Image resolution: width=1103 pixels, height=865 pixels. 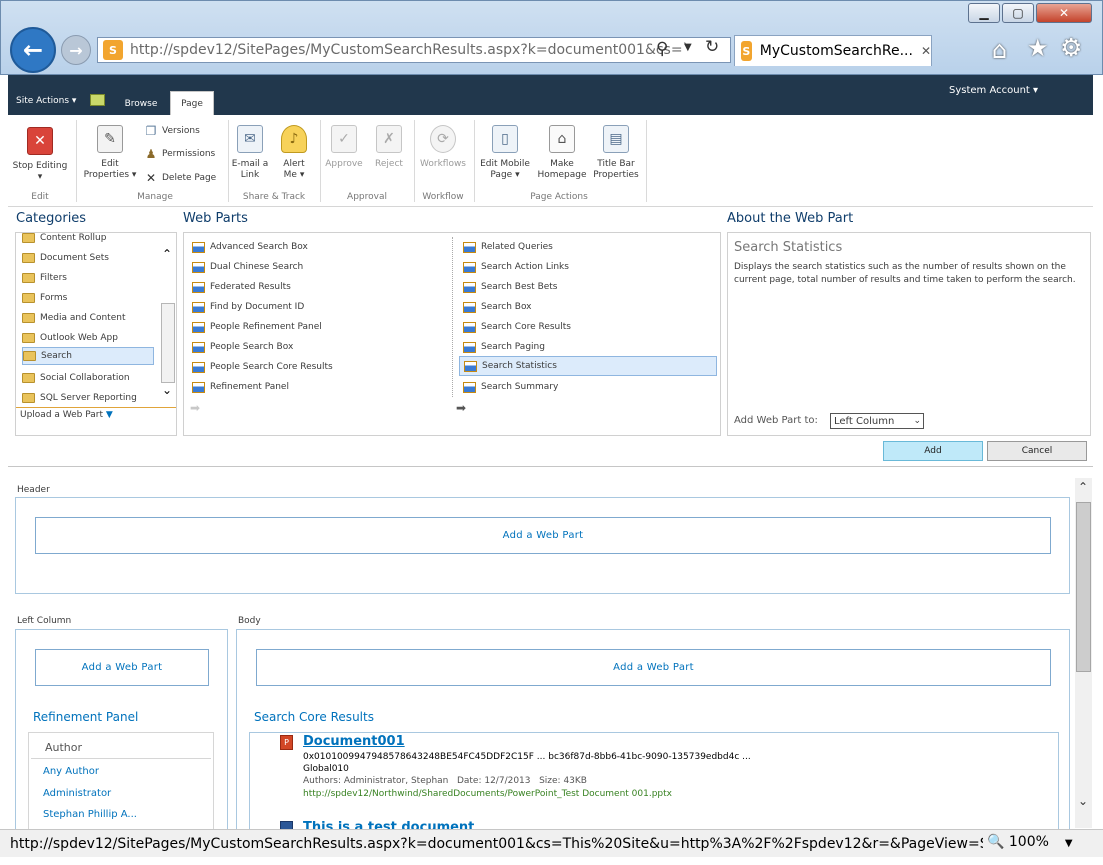 I want to click on web-part-item: Search Action Links, so click(x=514, y=267).